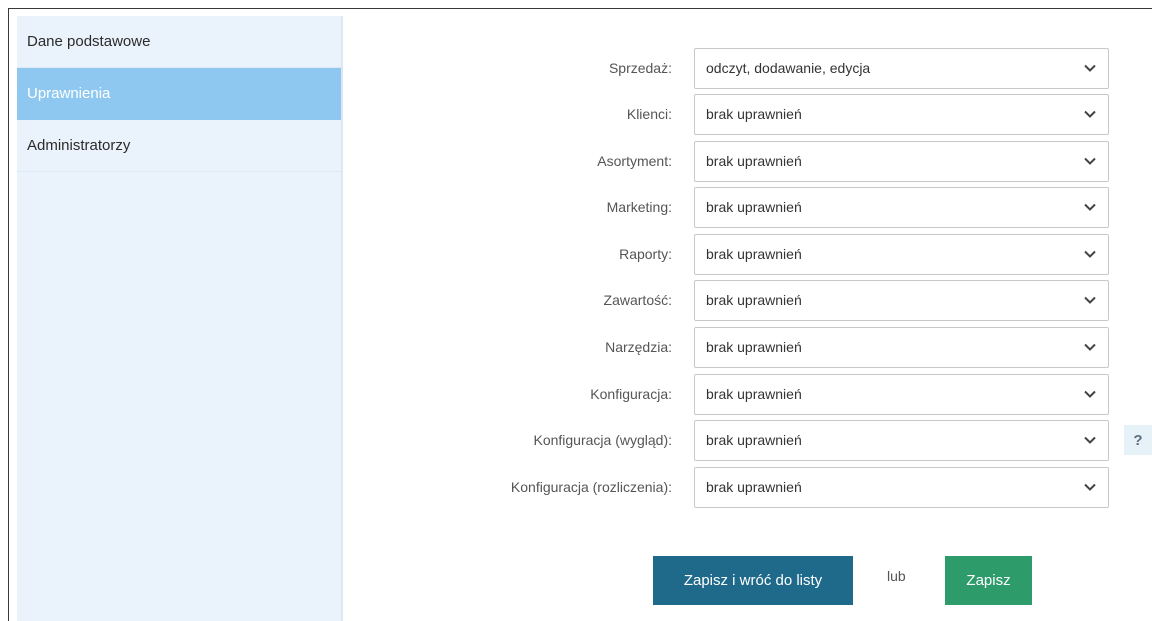  Describe the element at coordinates (179, 42) in the screenshot. I see `sidebar-item-dane-podstawowe: Dane podstawowe` at that location.